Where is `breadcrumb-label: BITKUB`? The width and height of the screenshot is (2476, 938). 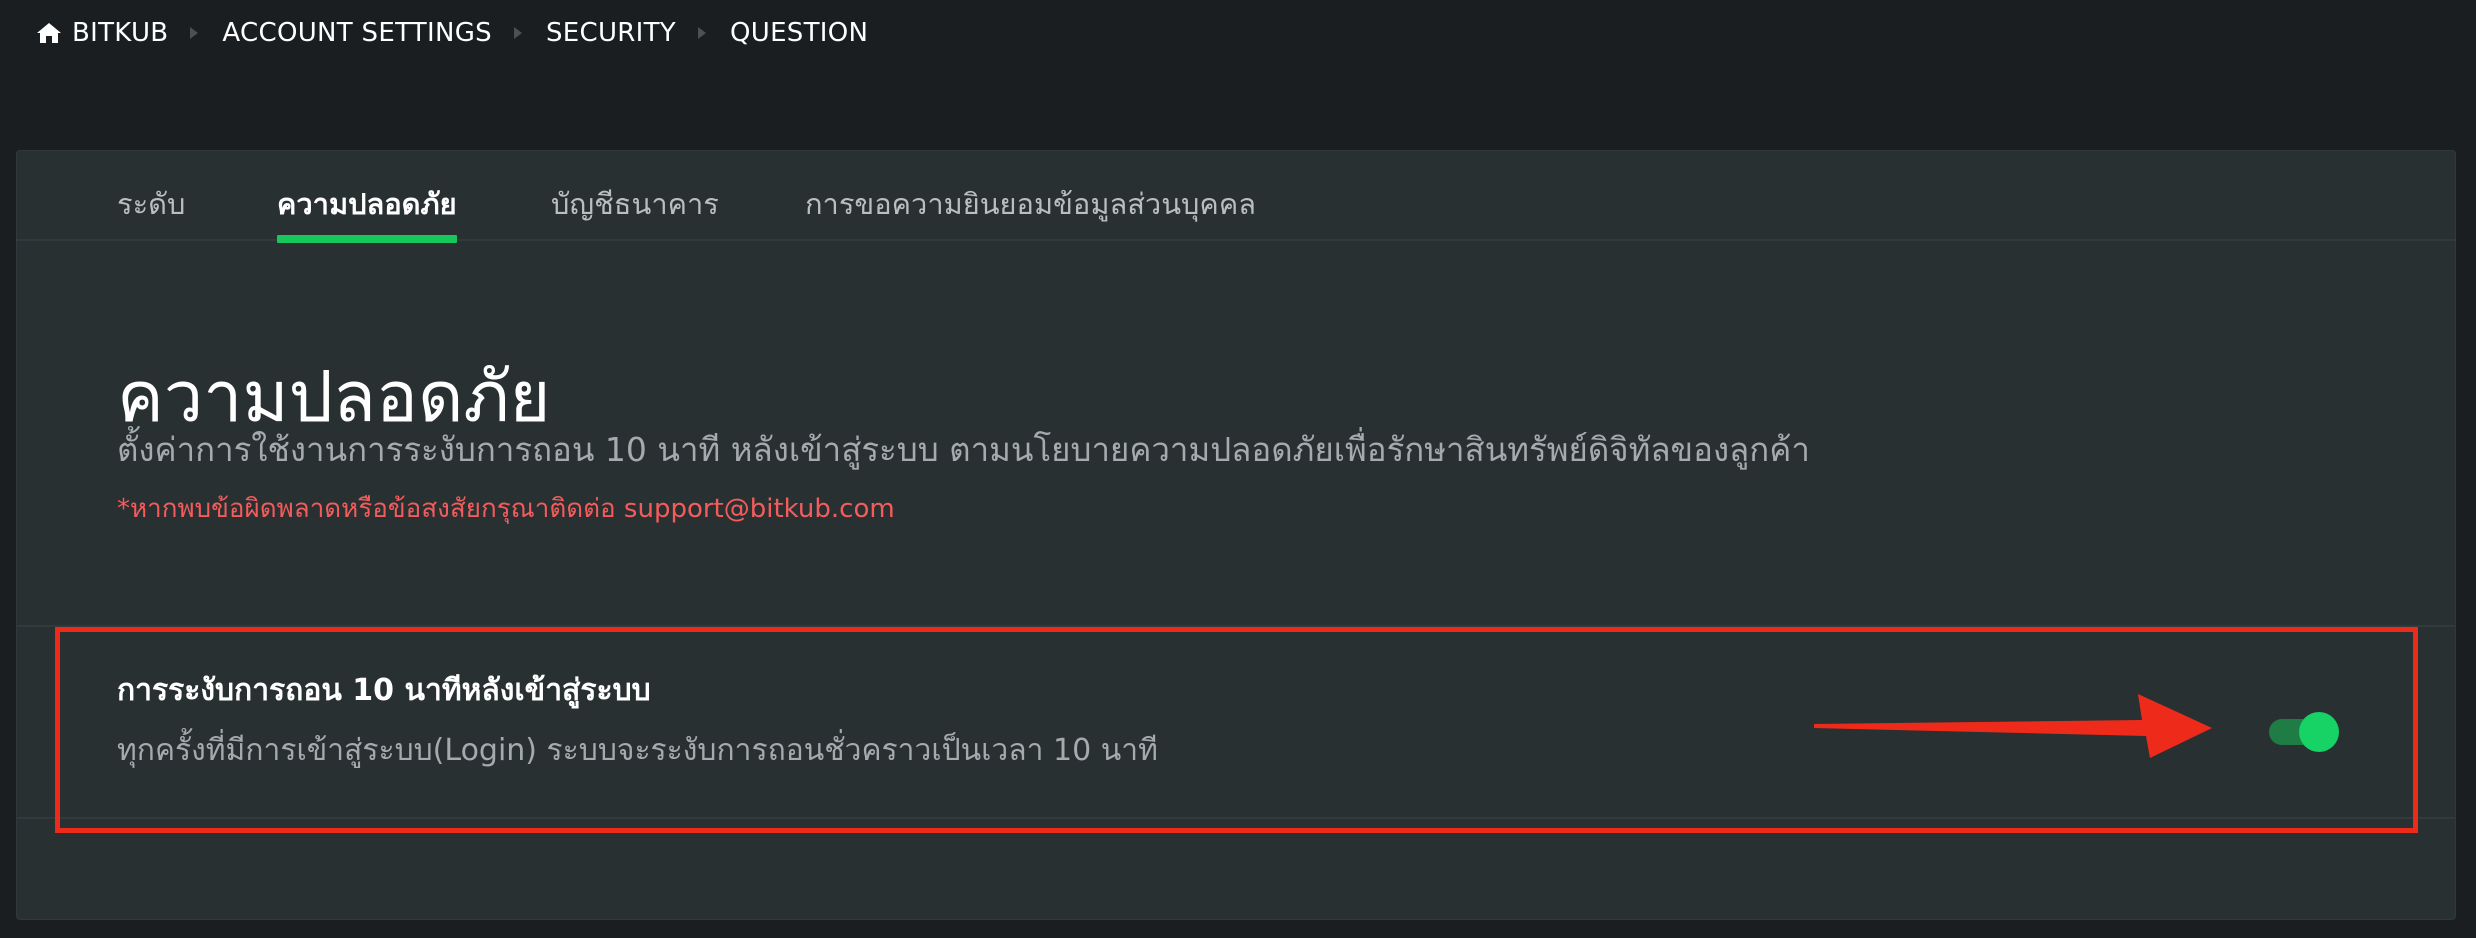
breadcrumb-label: BITKUB is located at coordinates (120, 33).